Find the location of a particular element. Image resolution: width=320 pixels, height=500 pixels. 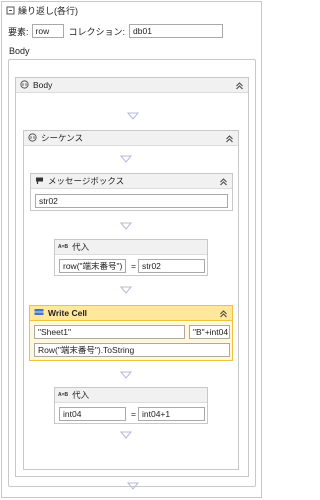

assign-1-header: A=B 代入 is located at coordinates (131, 247).